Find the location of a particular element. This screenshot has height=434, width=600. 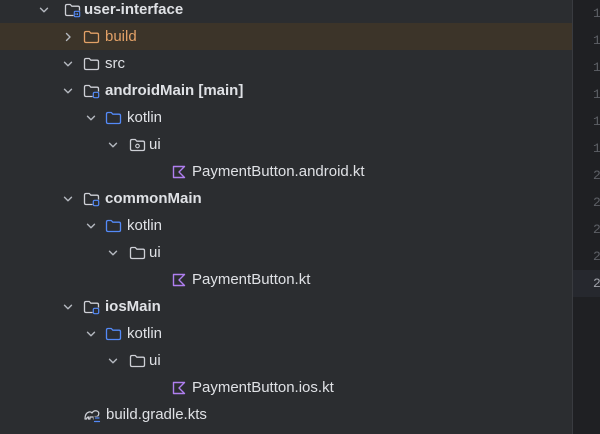

tree-row-user-interface: user-interface is located at coordinates (286, 11).